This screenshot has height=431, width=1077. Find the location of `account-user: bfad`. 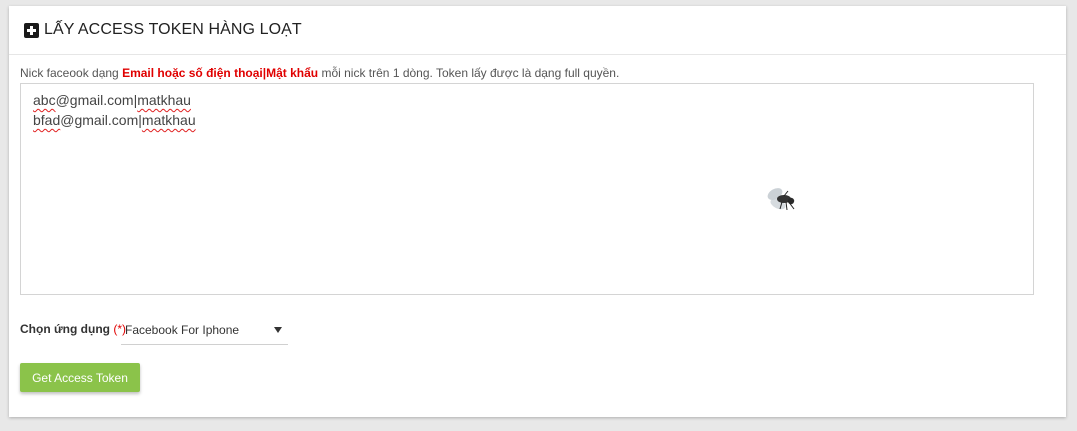

account-user: bfad is located at coordinates (47, 120).